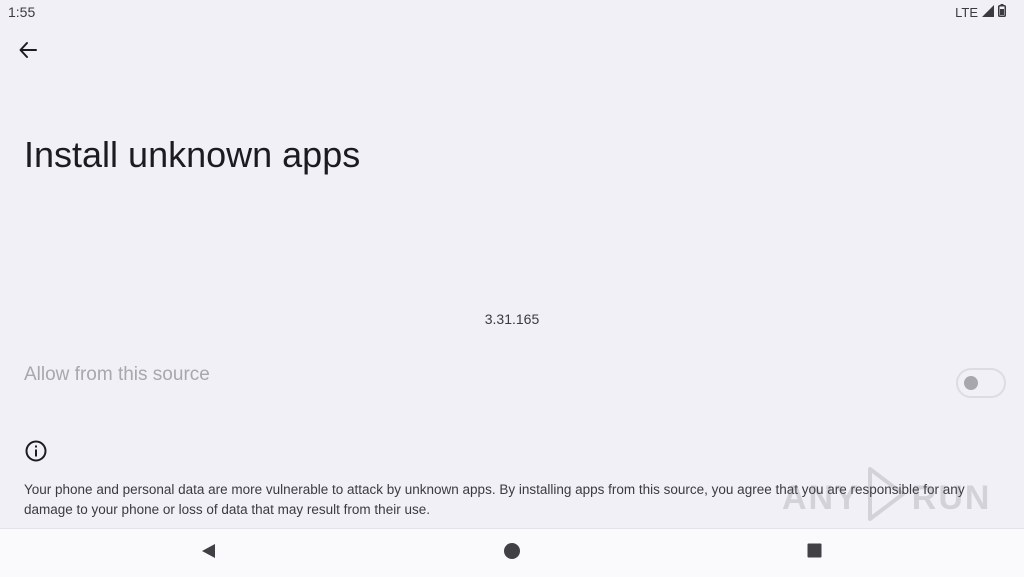 The height and width of the screenshot is (577, 1024). I want to click on home-circle-icon, so click(512, 553).